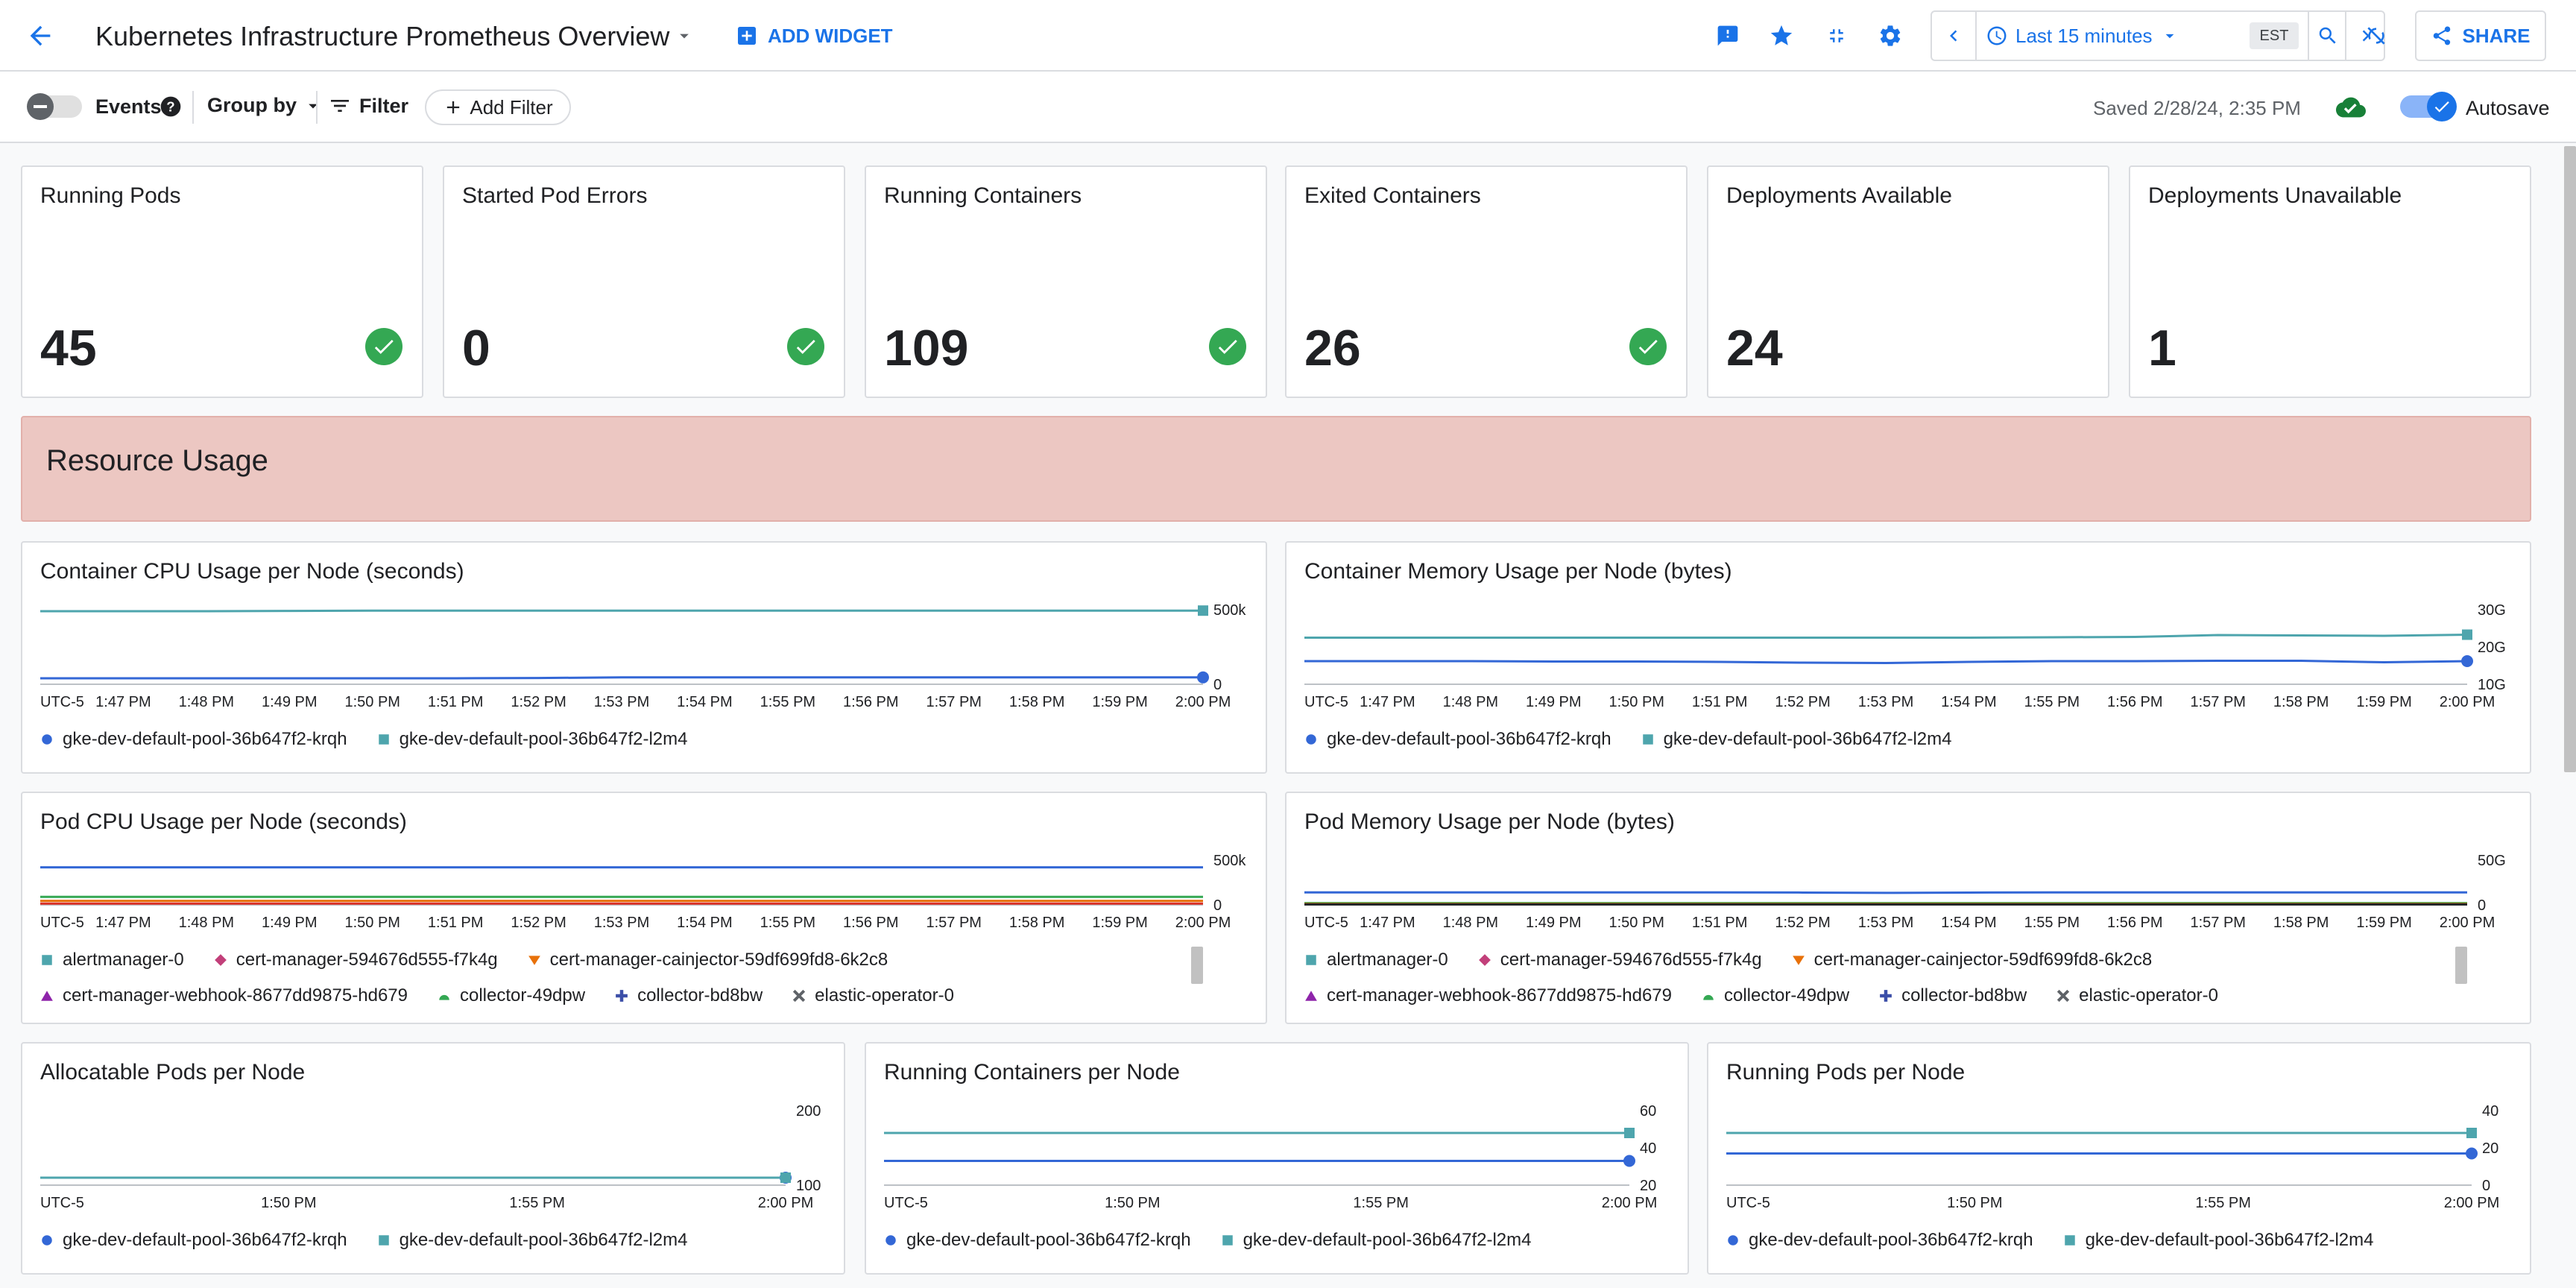 The height and width of the screenshot is (1288, 2576). Describe the element at coordinates (110, 195) in the screenshot. I see `scorecard-title: Running Pods` at that location.